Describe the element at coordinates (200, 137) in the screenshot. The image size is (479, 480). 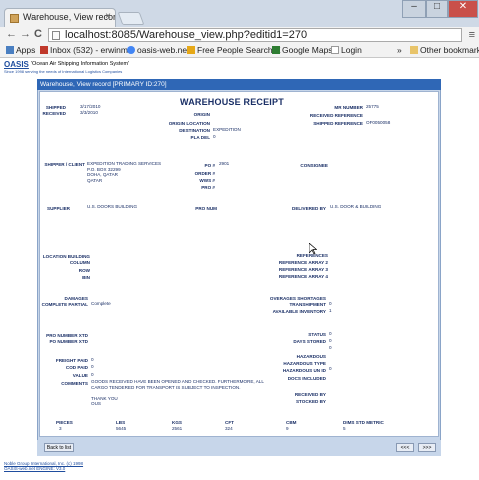
I see `pla-del-label: PLA DEL` at that location.